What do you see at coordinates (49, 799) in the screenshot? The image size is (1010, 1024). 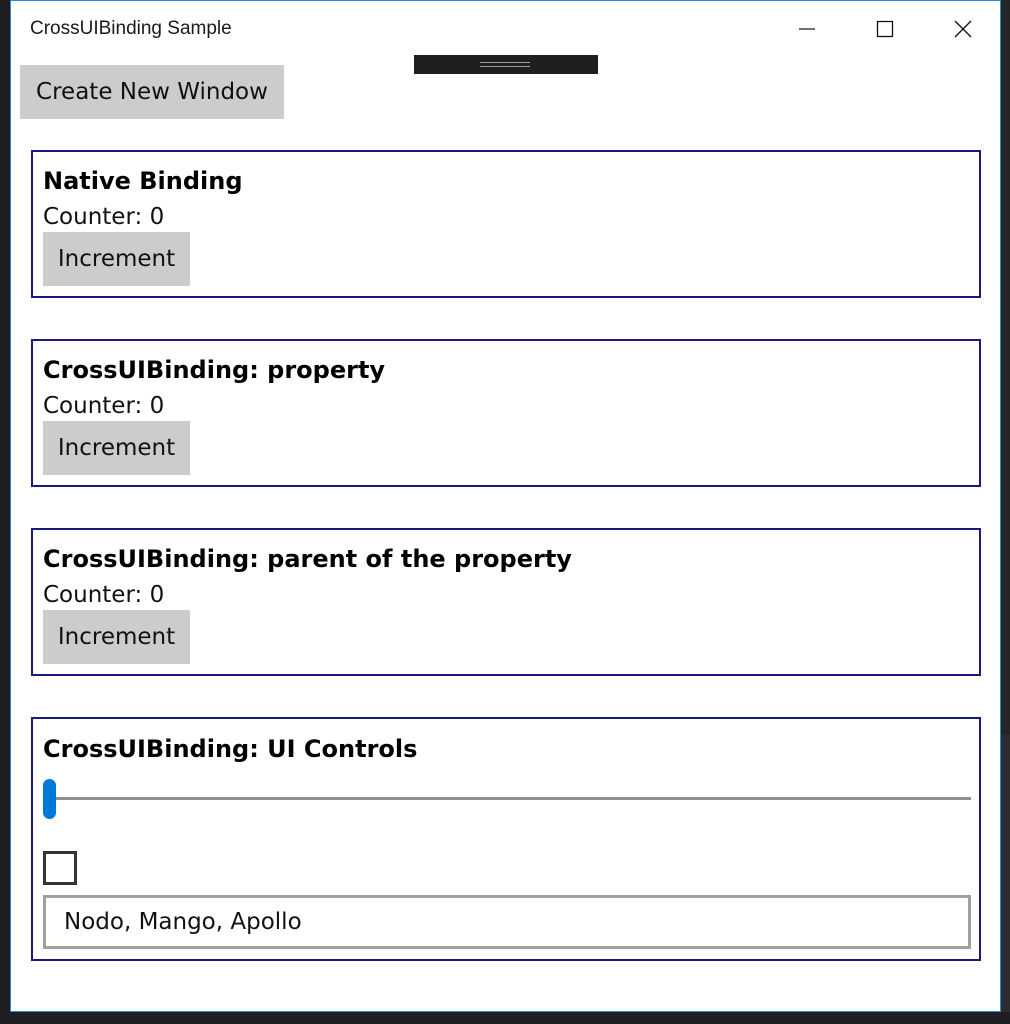 I see `slider-thumb` at bounding box center [49, 799].